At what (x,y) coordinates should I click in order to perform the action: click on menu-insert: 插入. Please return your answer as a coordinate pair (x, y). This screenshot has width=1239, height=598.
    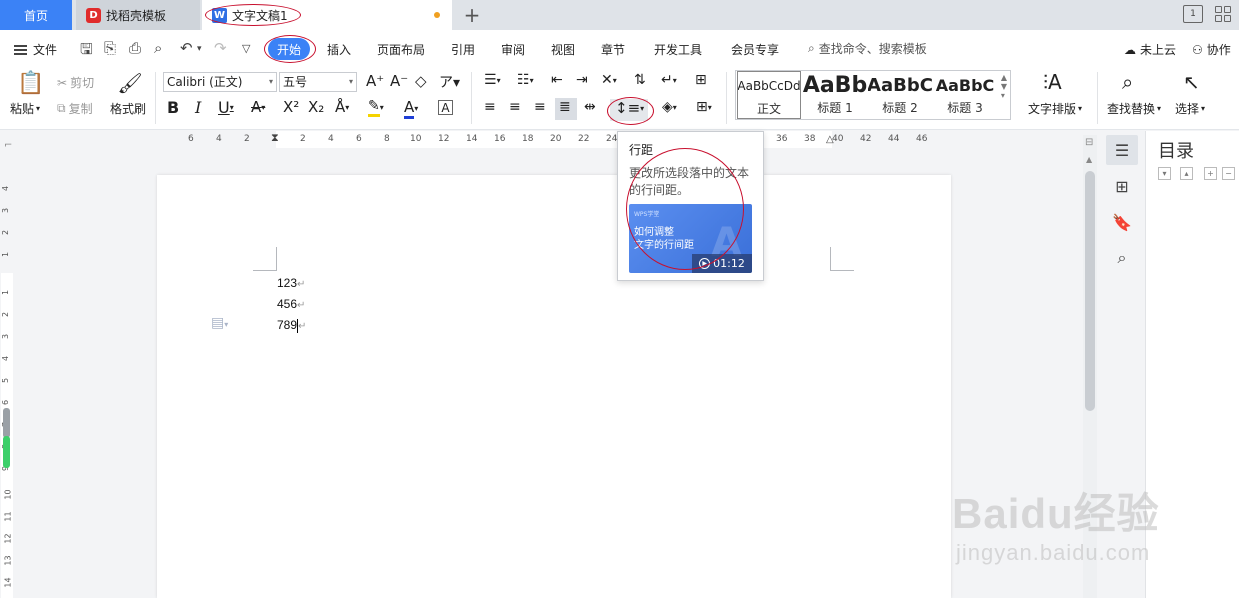
    Looking at the image, I should click on (339, 49).